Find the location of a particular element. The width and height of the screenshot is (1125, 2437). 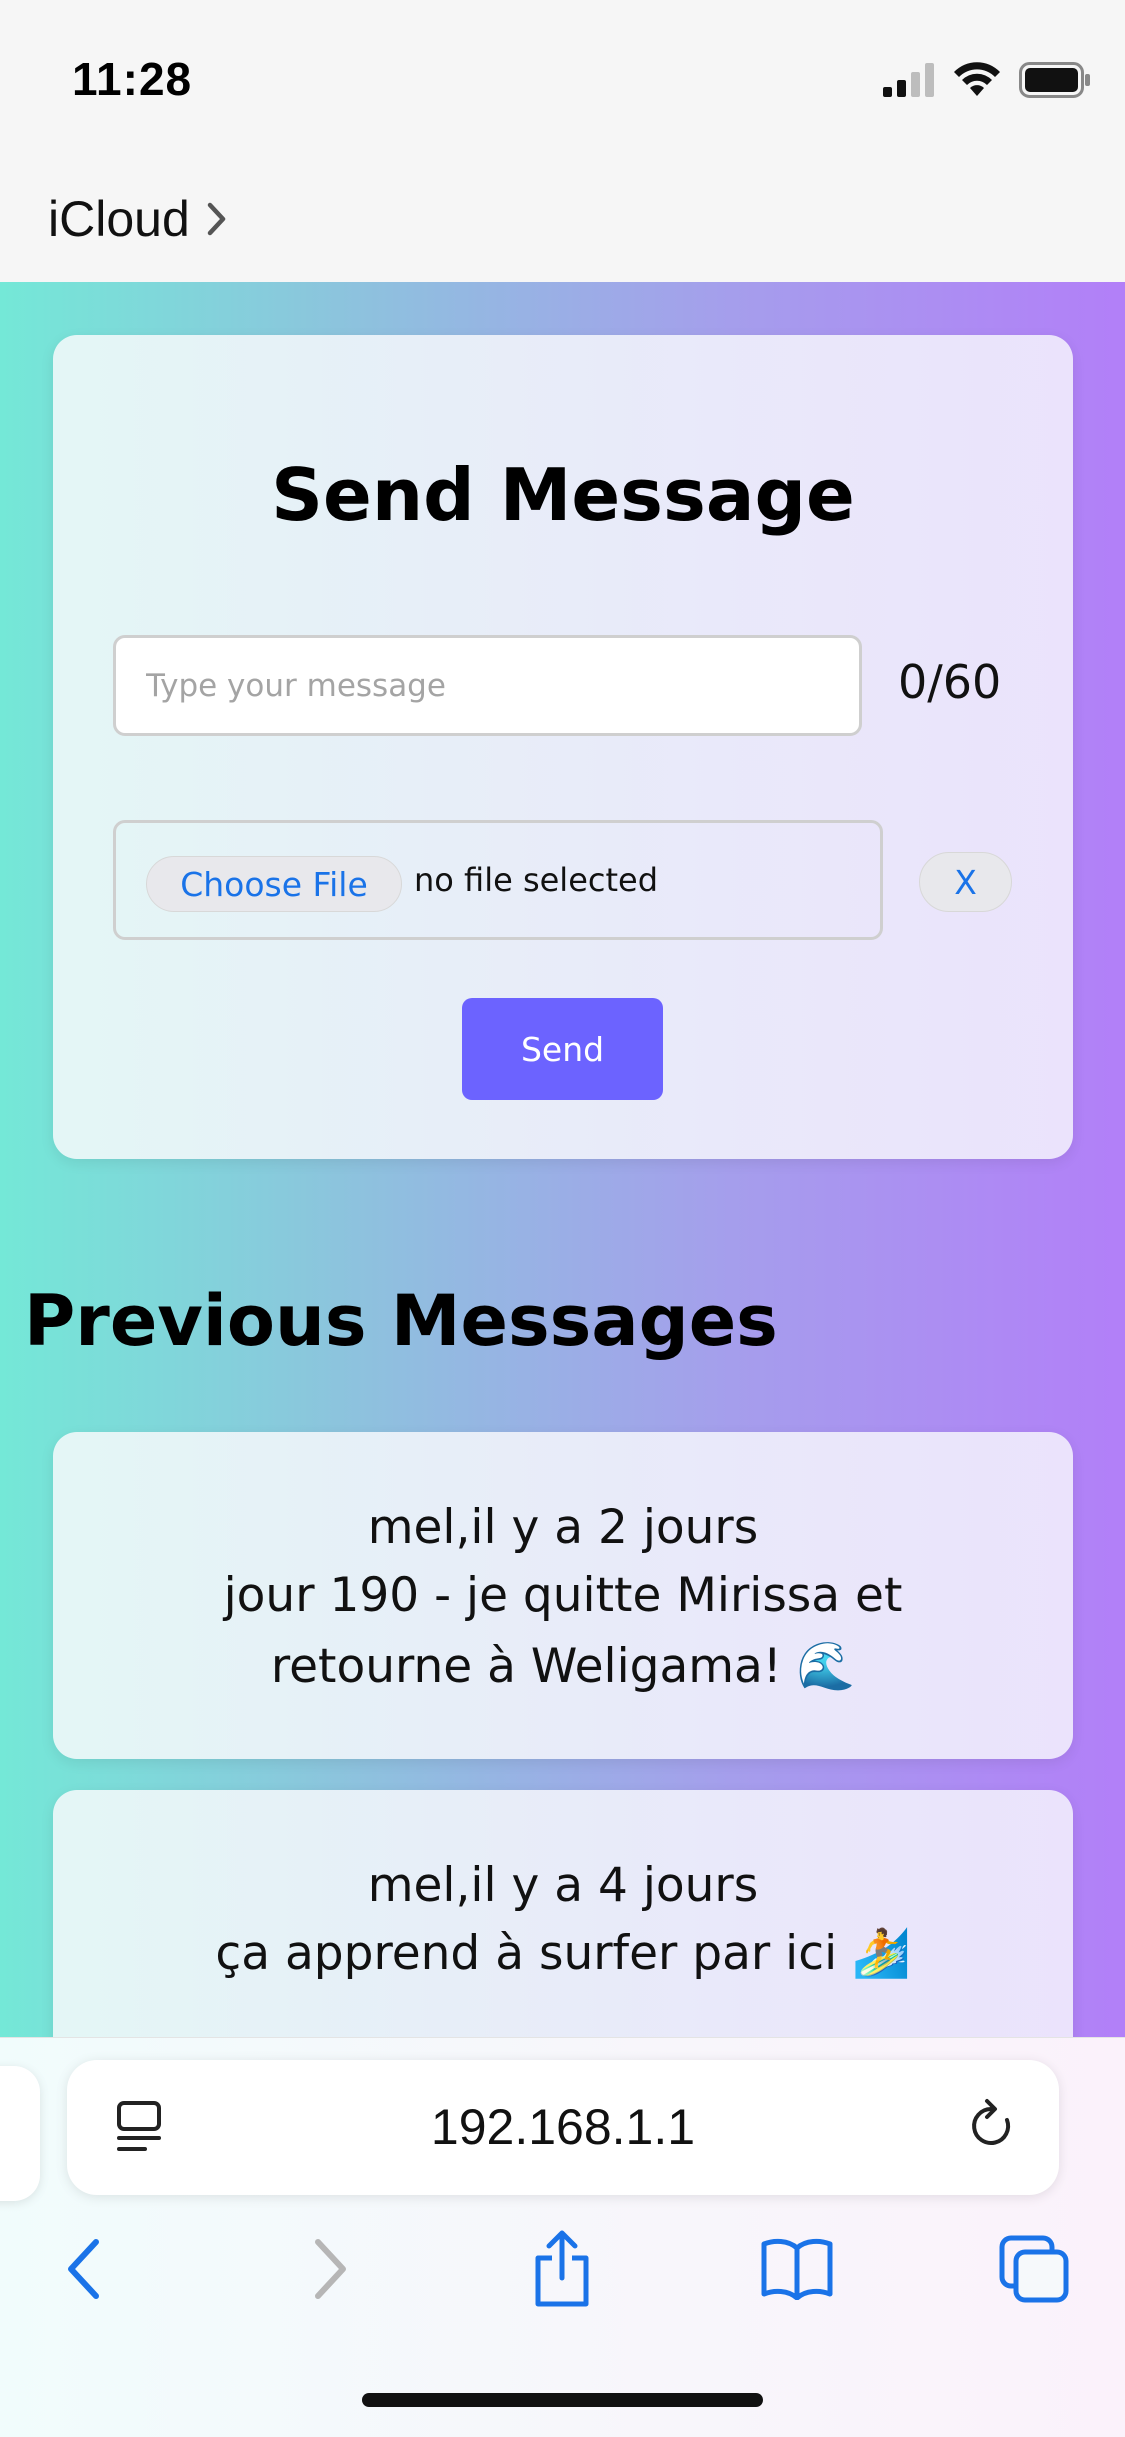

message-text: ça apprend à surfer par ici 🏄 is located at coordinates (563, 1953).